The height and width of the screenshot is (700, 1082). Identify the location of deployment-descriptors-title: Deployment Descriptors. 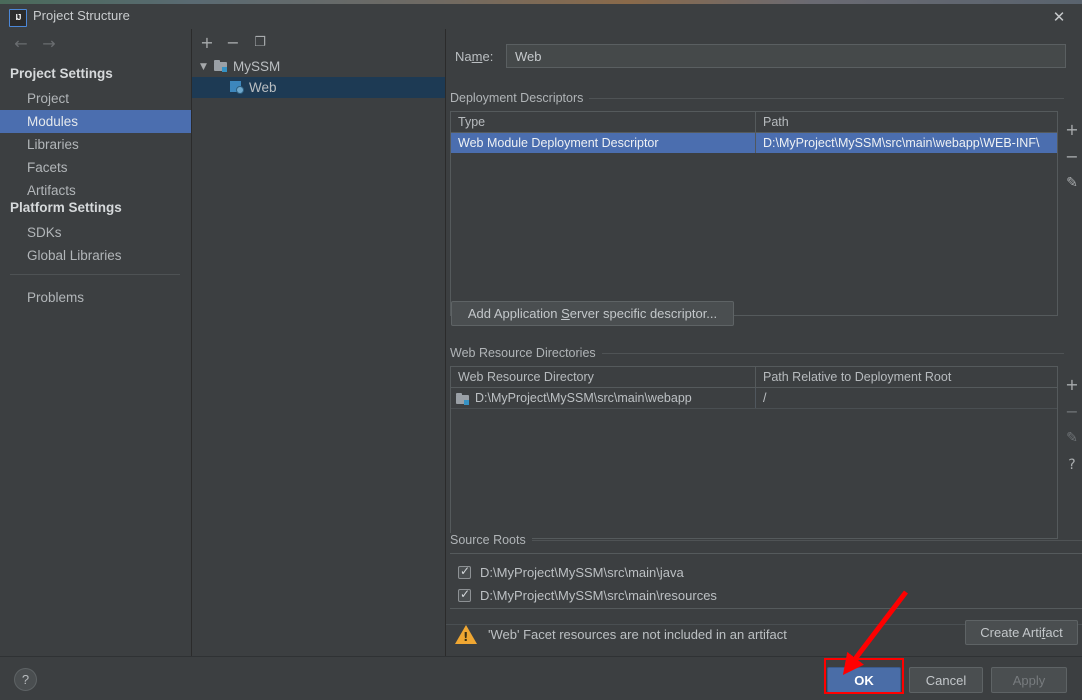
(520, 98).